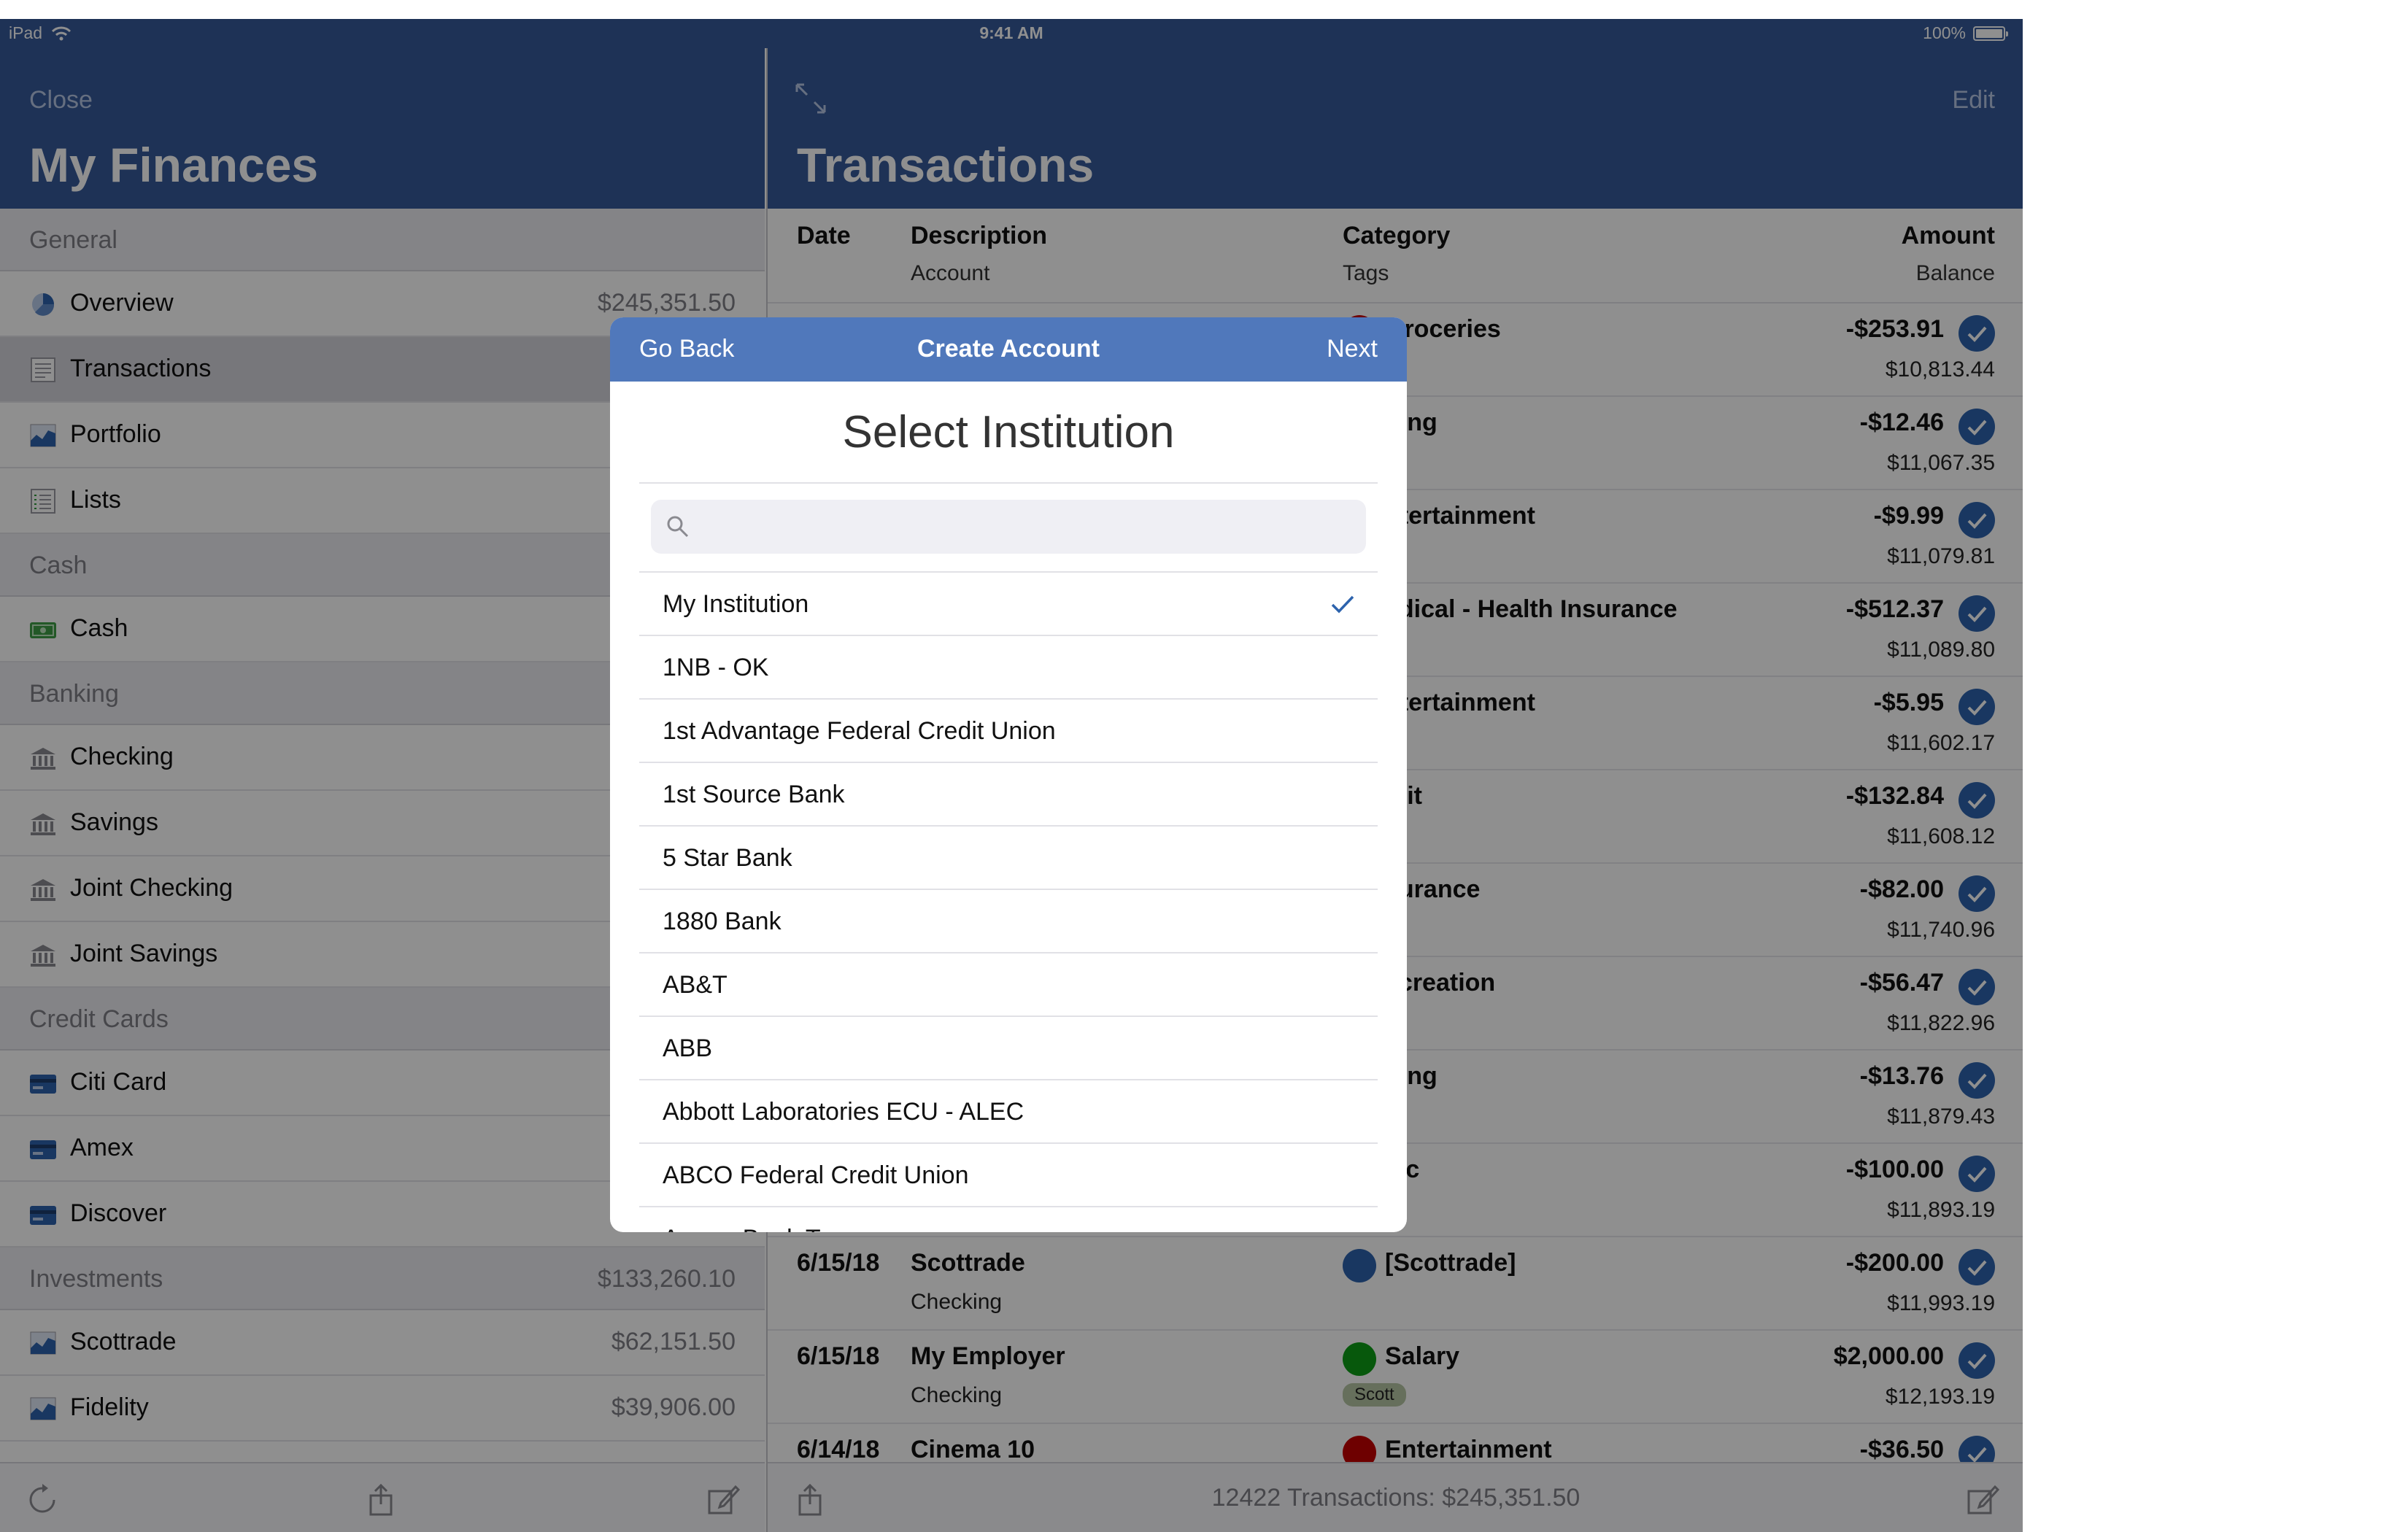 Image resolution: width=2408 pixels, height=1532 pixels. Describe the element at coordinates (727, 858) in the screenshot. I see `institution-name: 5 Star Bank` at that location.